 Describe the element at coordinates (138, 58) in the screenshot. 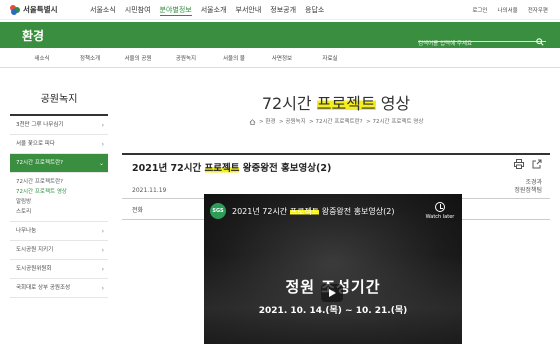

I see `subnav-item-seoul-parks: 서울의 공원` at that location.